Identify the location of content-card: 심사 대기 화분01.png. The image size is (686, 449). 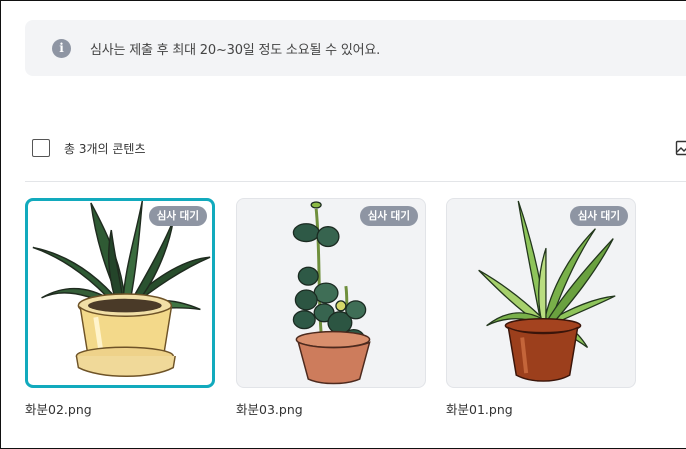
(541, 308).